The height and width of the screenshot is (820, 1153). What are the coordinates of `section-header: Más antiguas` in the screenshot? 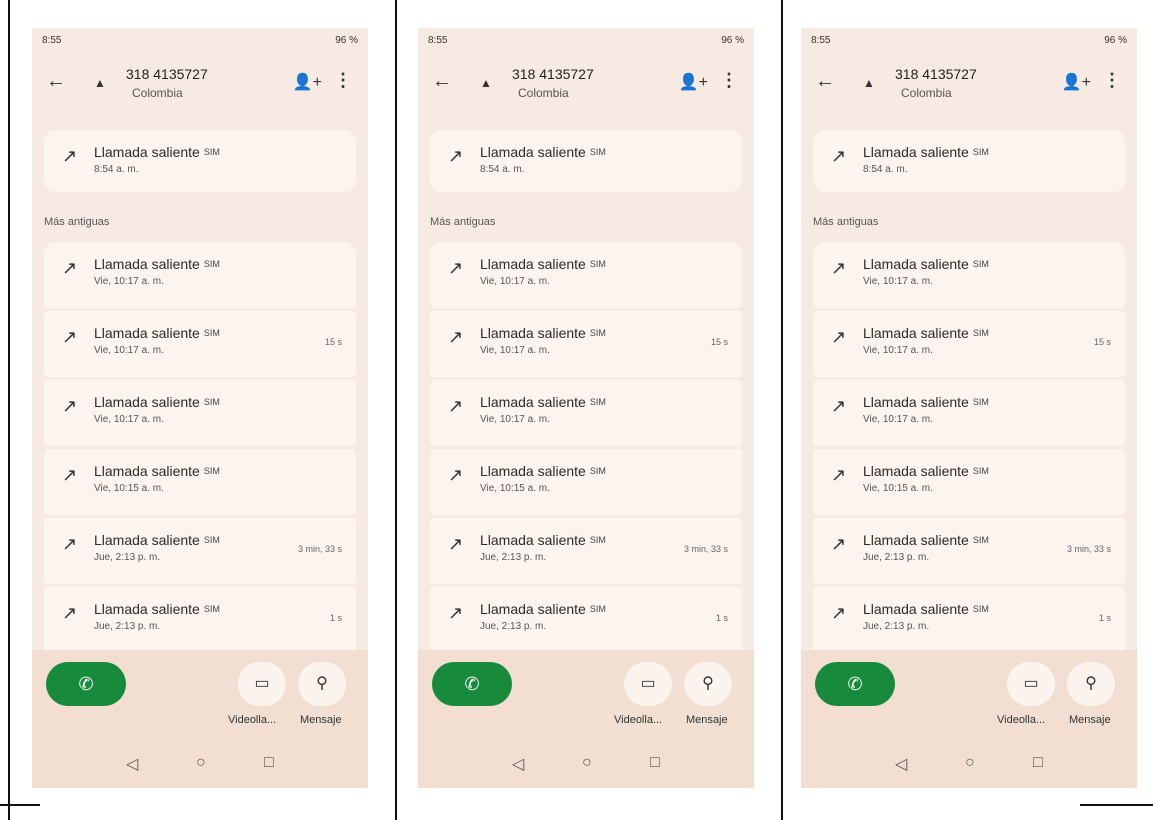 It's located at (463, 222).